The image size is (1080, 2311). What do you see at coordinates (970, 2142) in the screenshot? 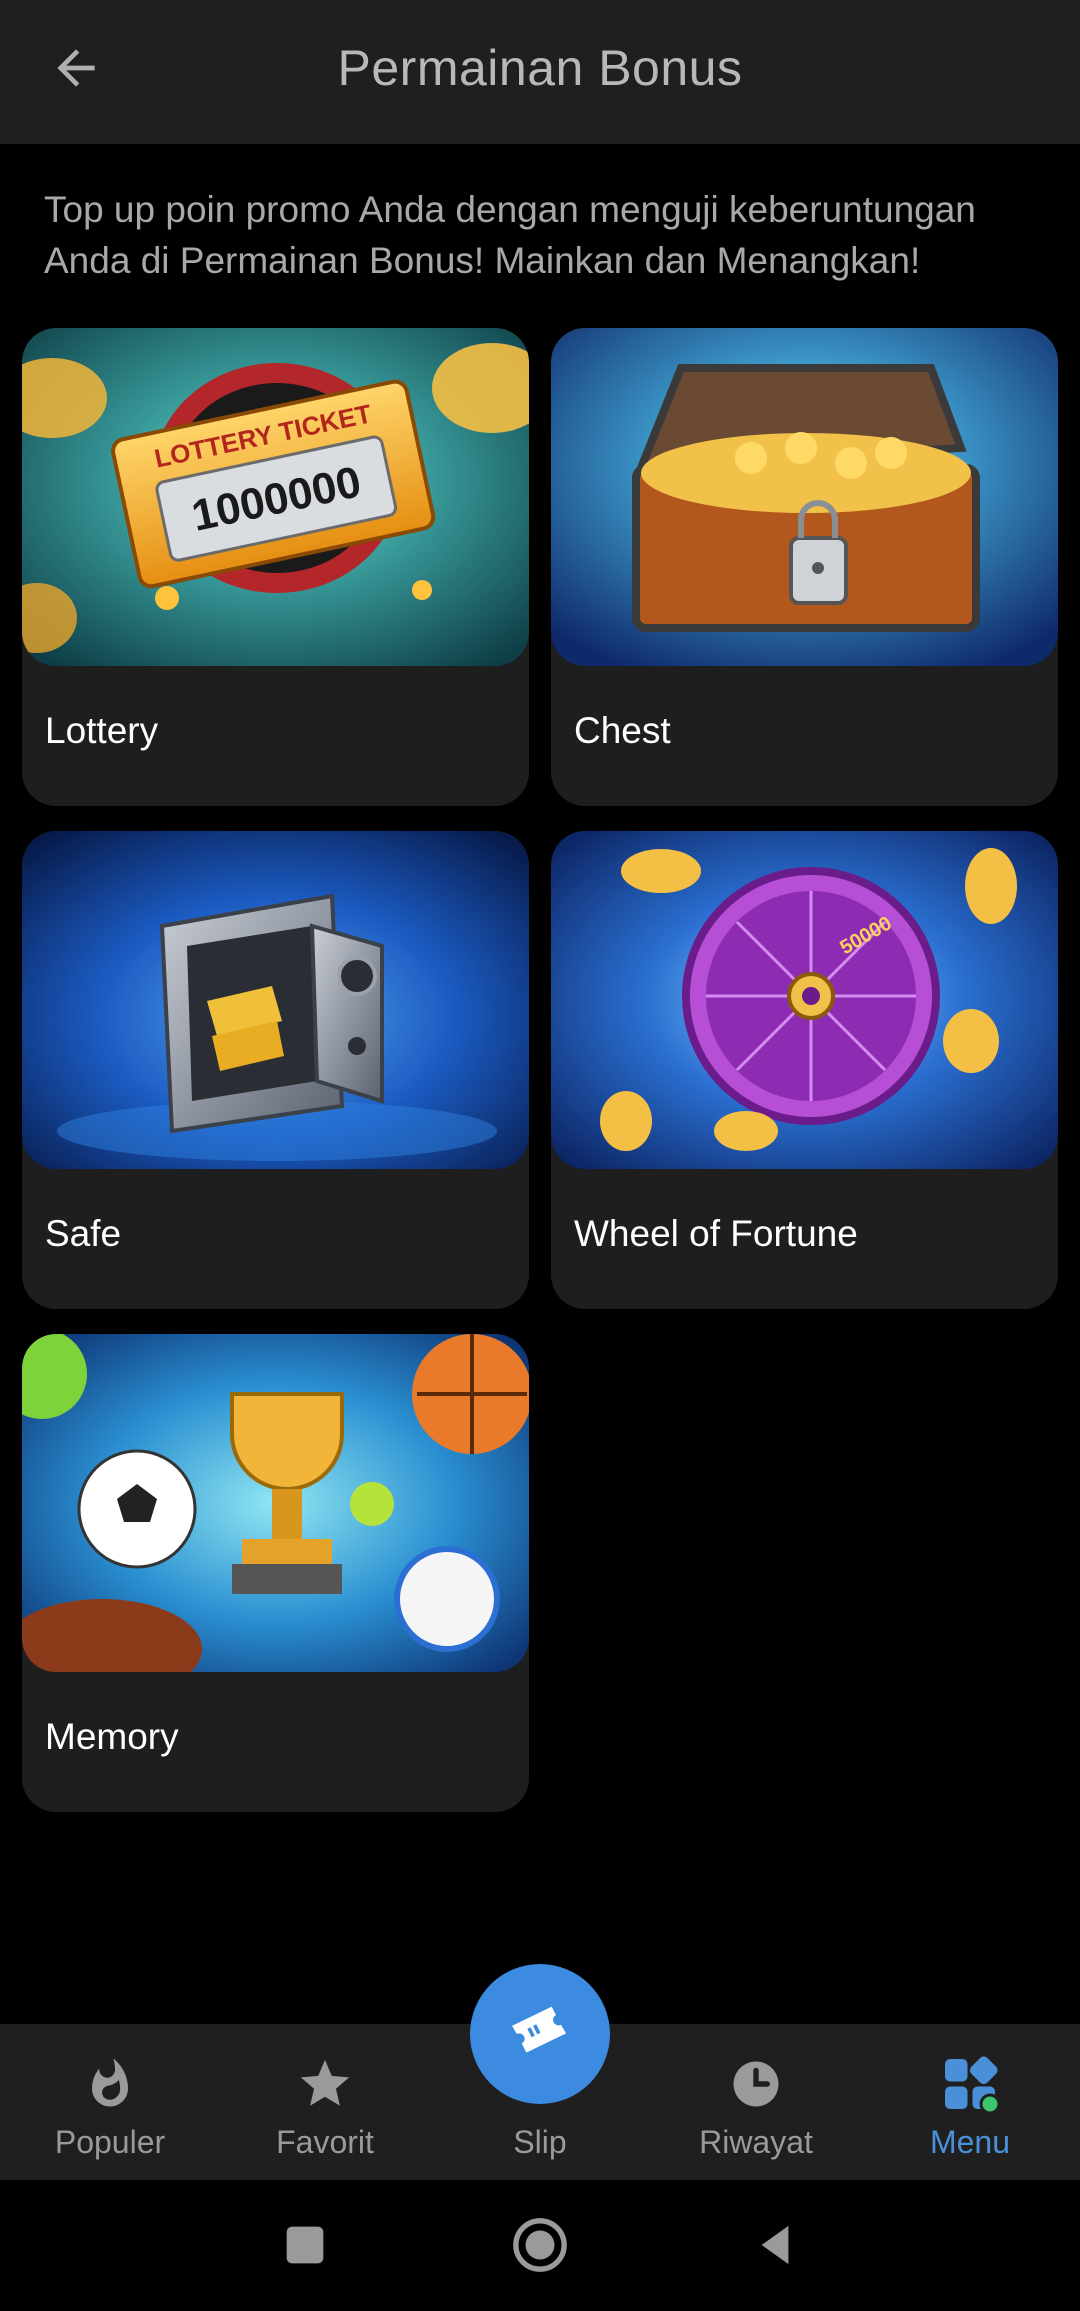
I see `nav-label: Menu` at bounding box center [970, 2142].